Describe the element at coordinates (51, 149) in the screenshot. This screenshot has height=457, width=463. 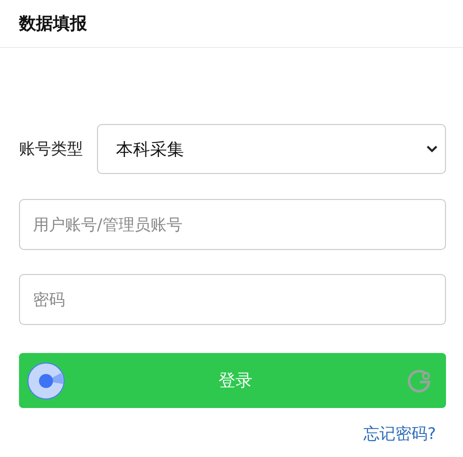
I see `account-type-label: 账号类型` at that location.